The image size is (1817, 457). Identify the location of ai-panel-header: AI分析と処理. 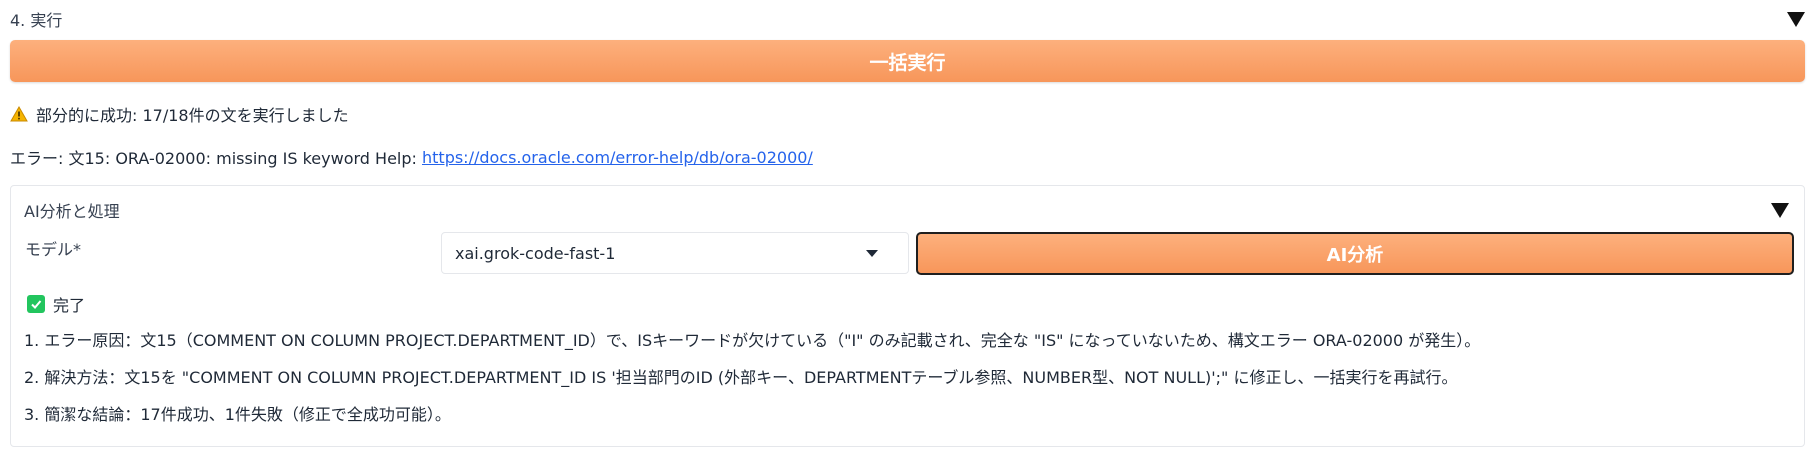
(907, 210).